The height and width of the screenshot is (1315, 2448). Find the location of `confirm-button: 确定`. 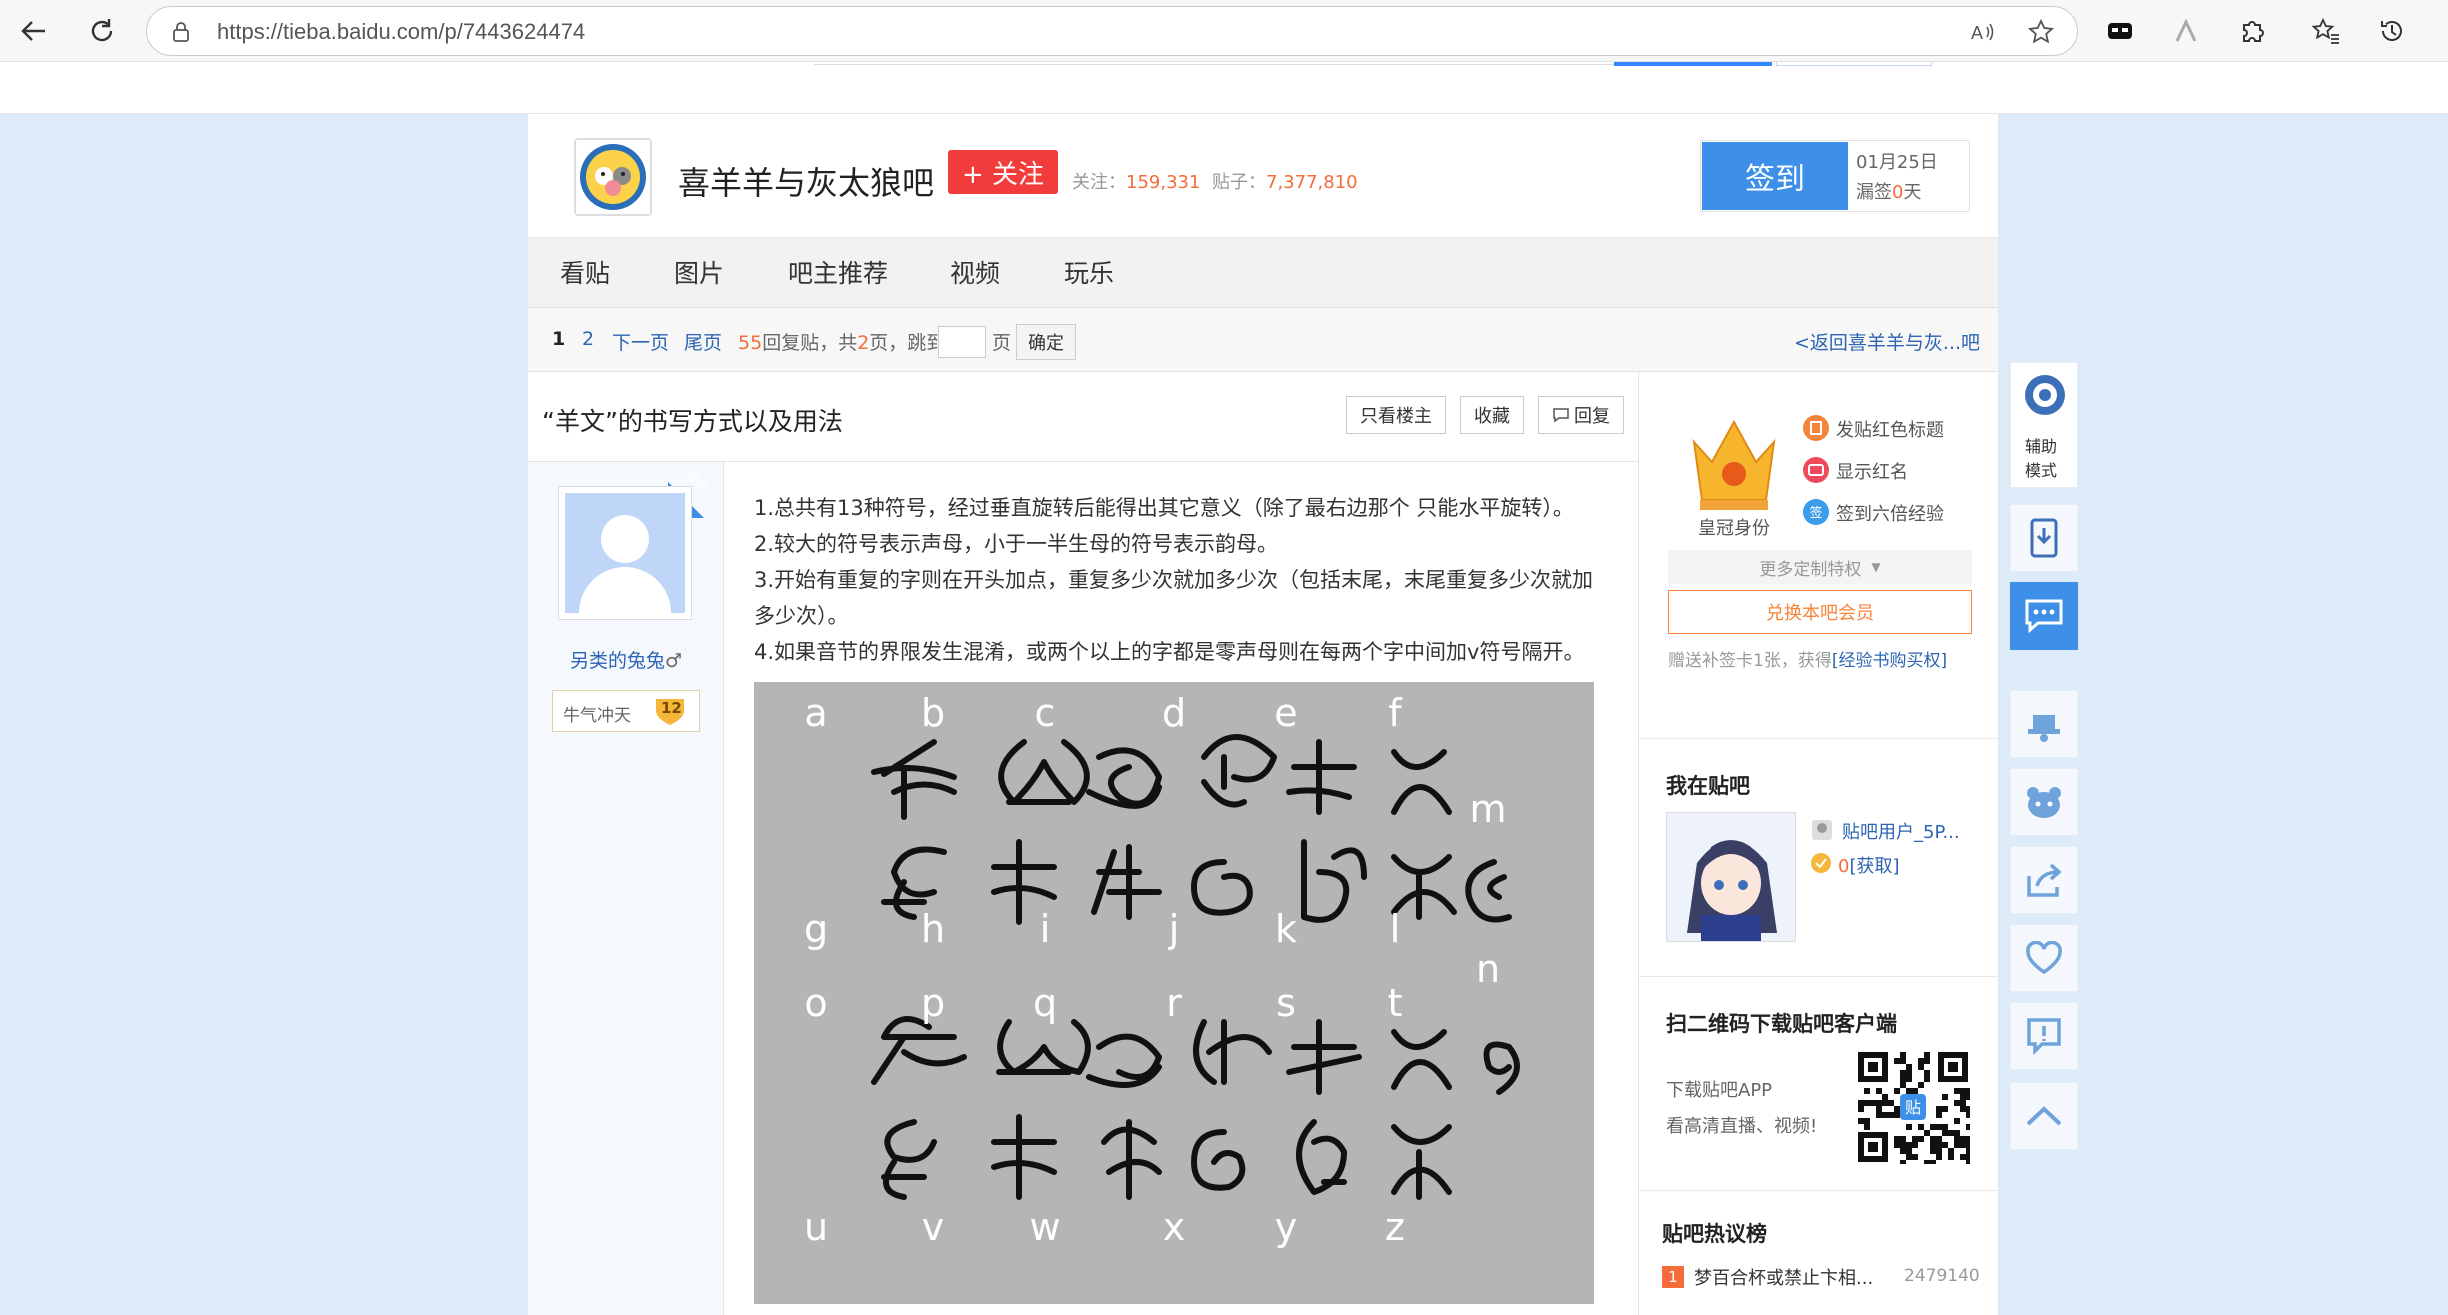

confirm-button: 确定 is located at coordinates (1046, 342).